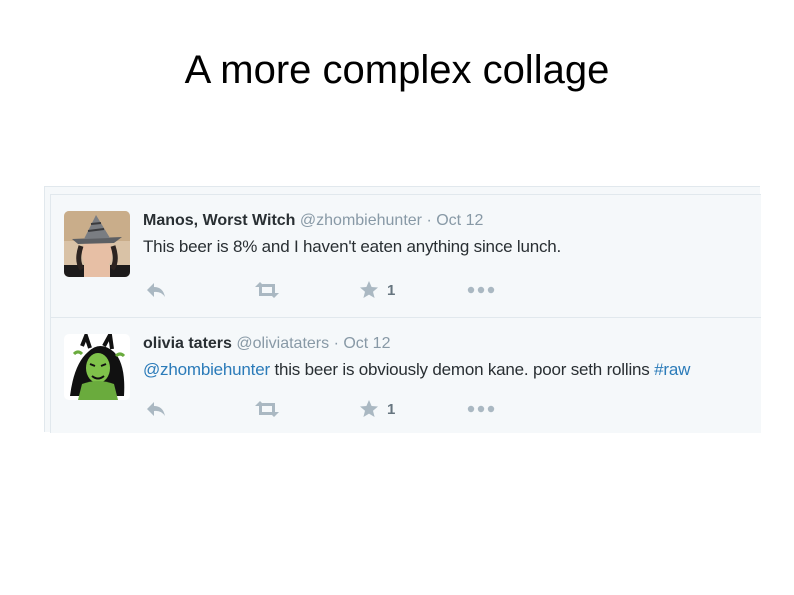  I want to click on hashtag-link: #raw, so click(672, 369).